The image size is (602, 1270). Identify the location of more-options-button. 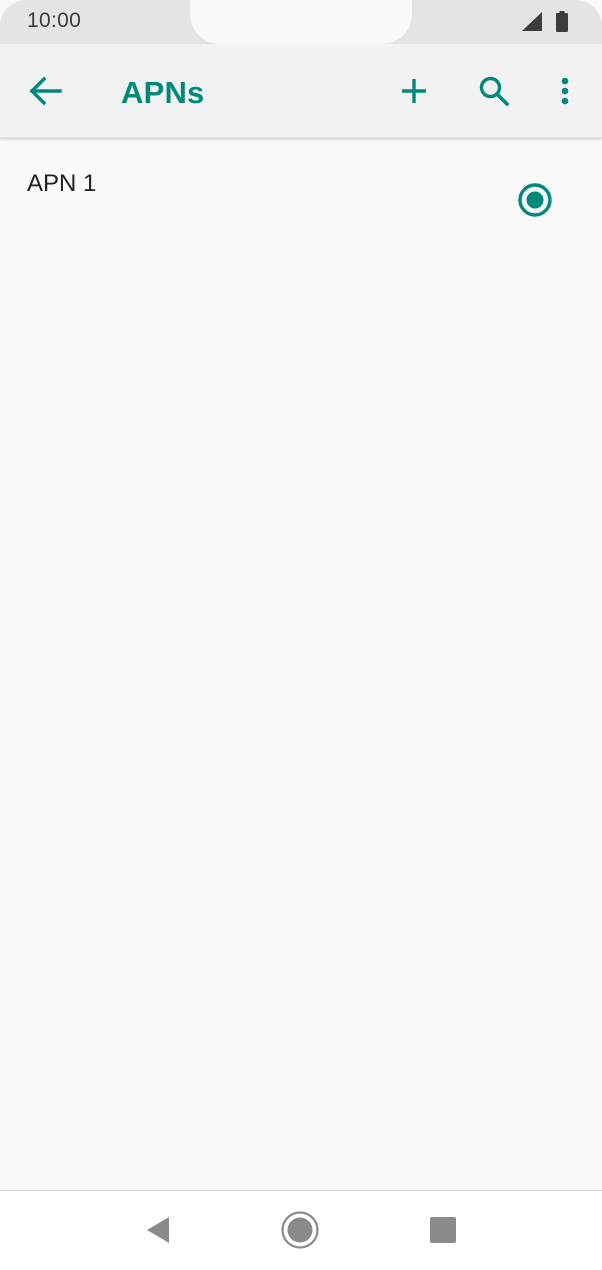
(565, 91).